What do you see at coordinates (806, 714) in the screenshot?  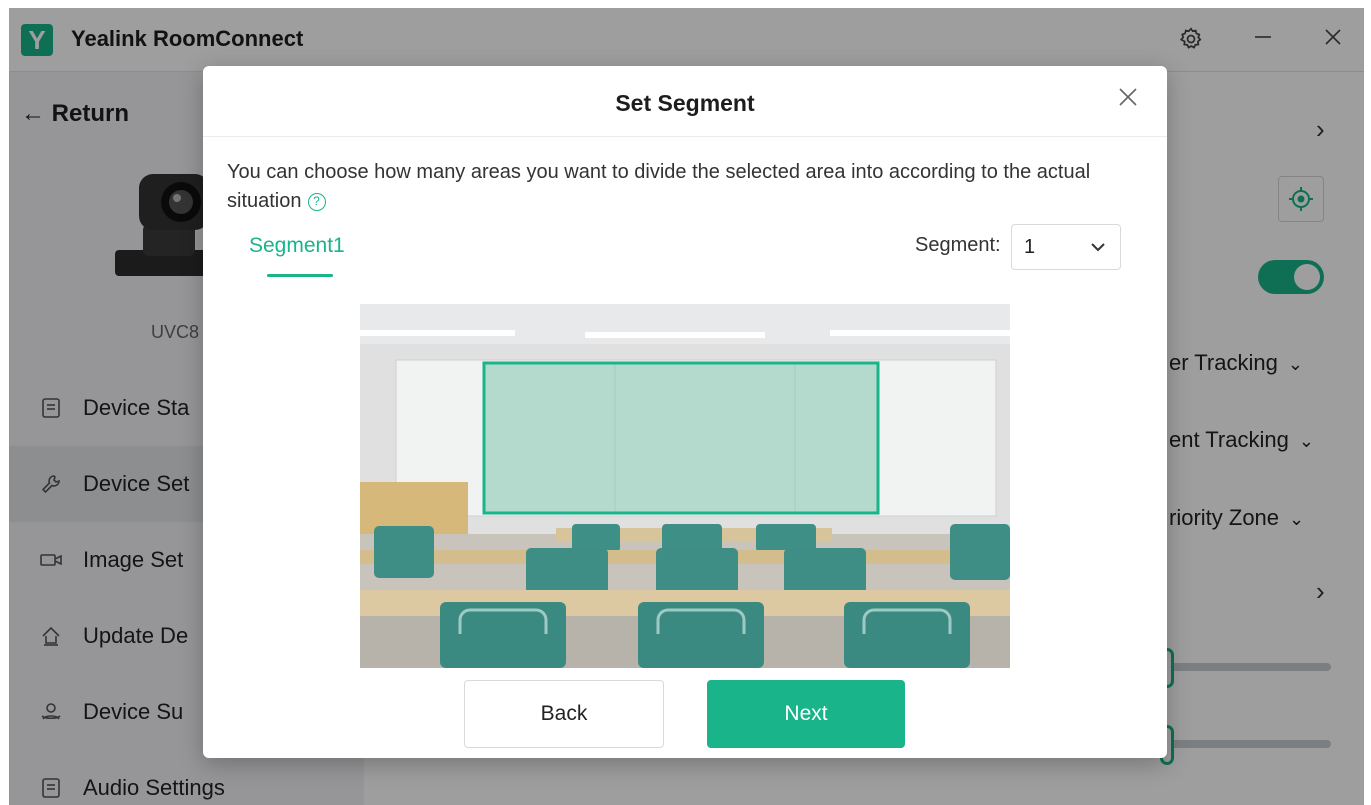 I see `next-button: Next` at bounding box center [806, 714].